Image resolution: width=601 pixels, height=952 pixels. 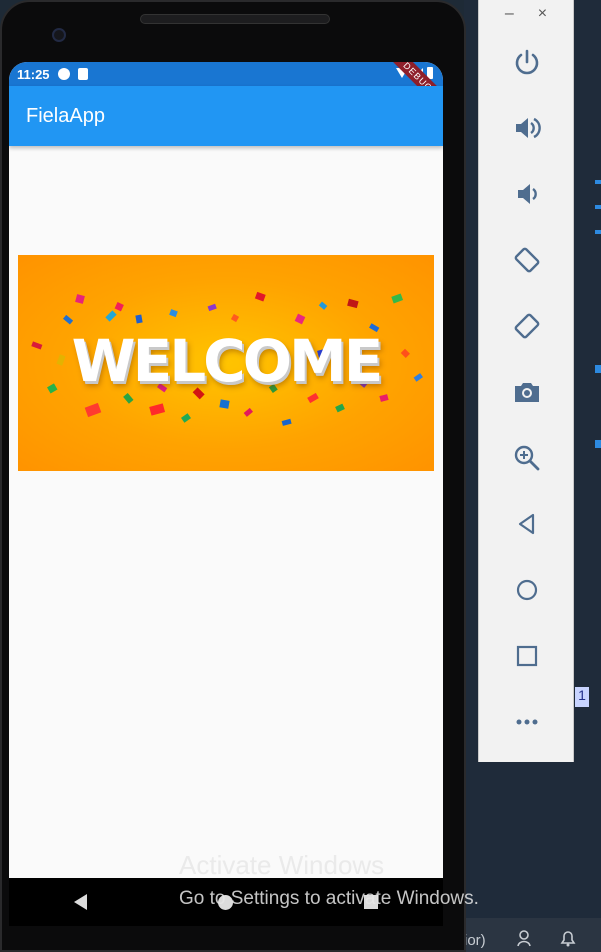 I want to click on app-bar: FielaApp, so click(x=226, y=116).